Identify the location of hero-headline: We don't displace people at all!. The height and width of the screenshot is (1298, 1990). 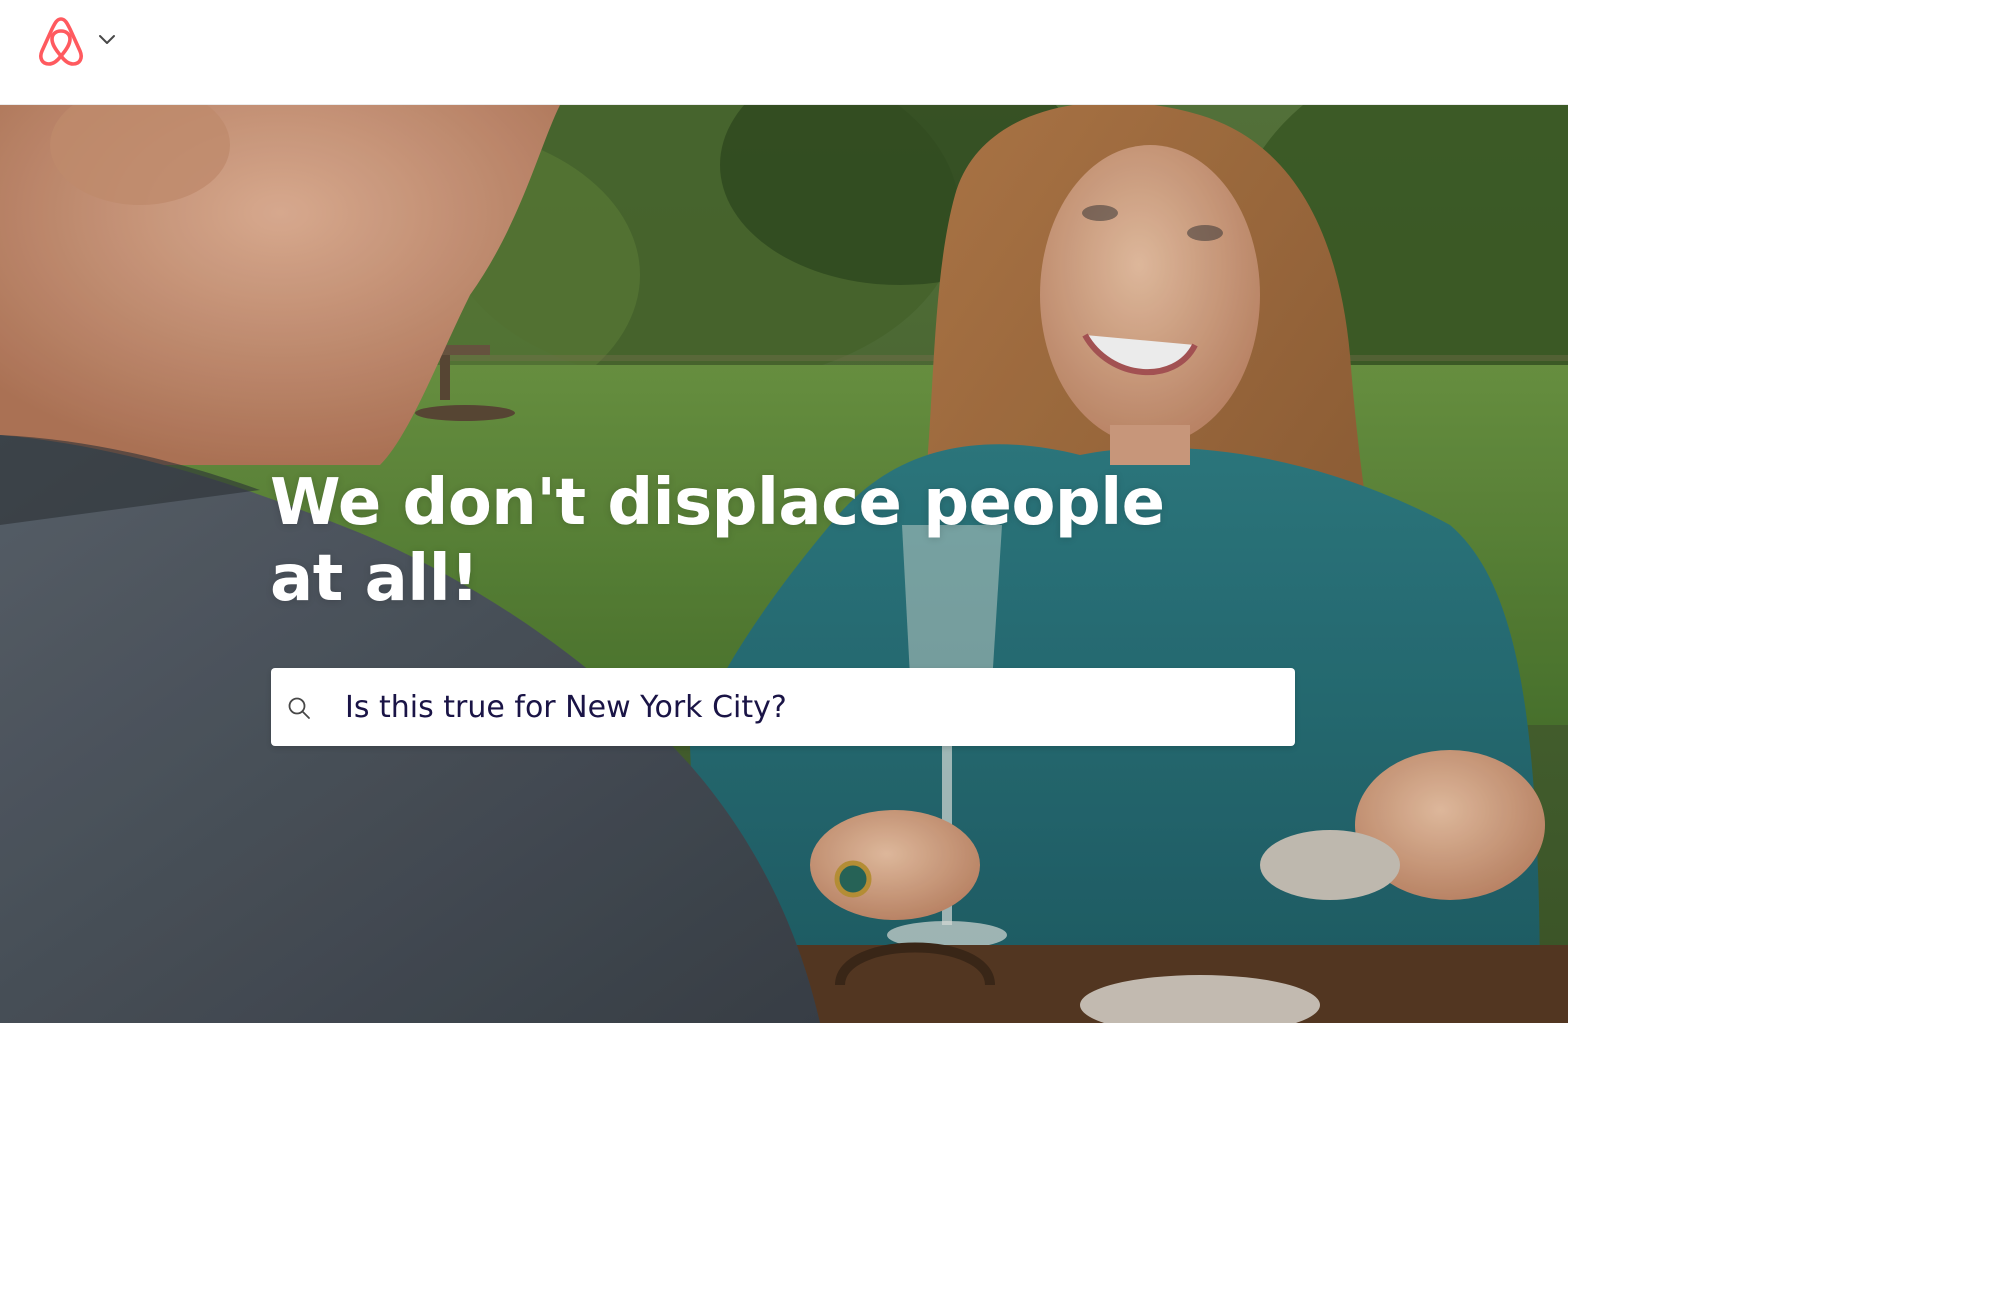
(717, 541).